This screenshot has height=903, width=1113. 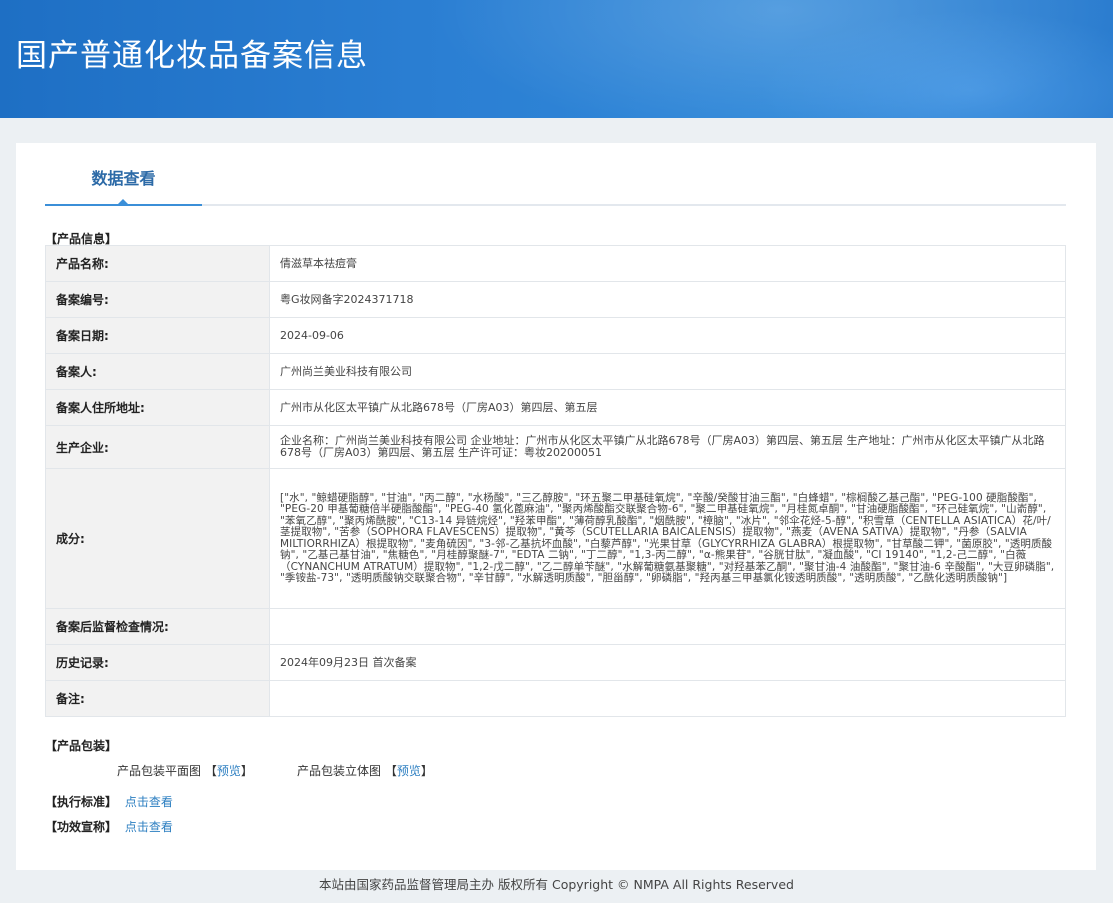 I want to click on package-solid-preview-link: 预览, so click(x=409, y=771).